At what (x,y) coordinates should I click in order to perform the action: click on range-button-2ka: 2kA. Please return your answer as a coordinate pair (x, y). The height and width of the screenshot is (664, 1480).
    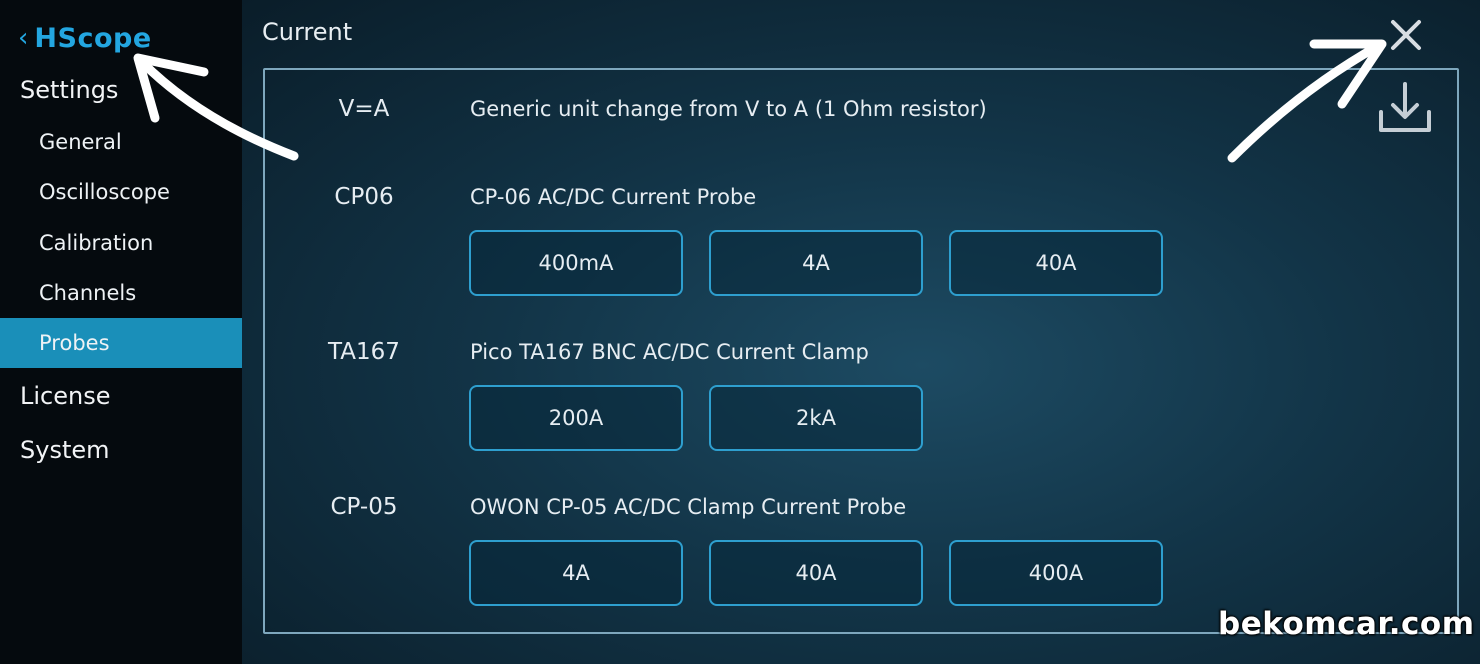
    Looking at the image, I should click on (816, 418).